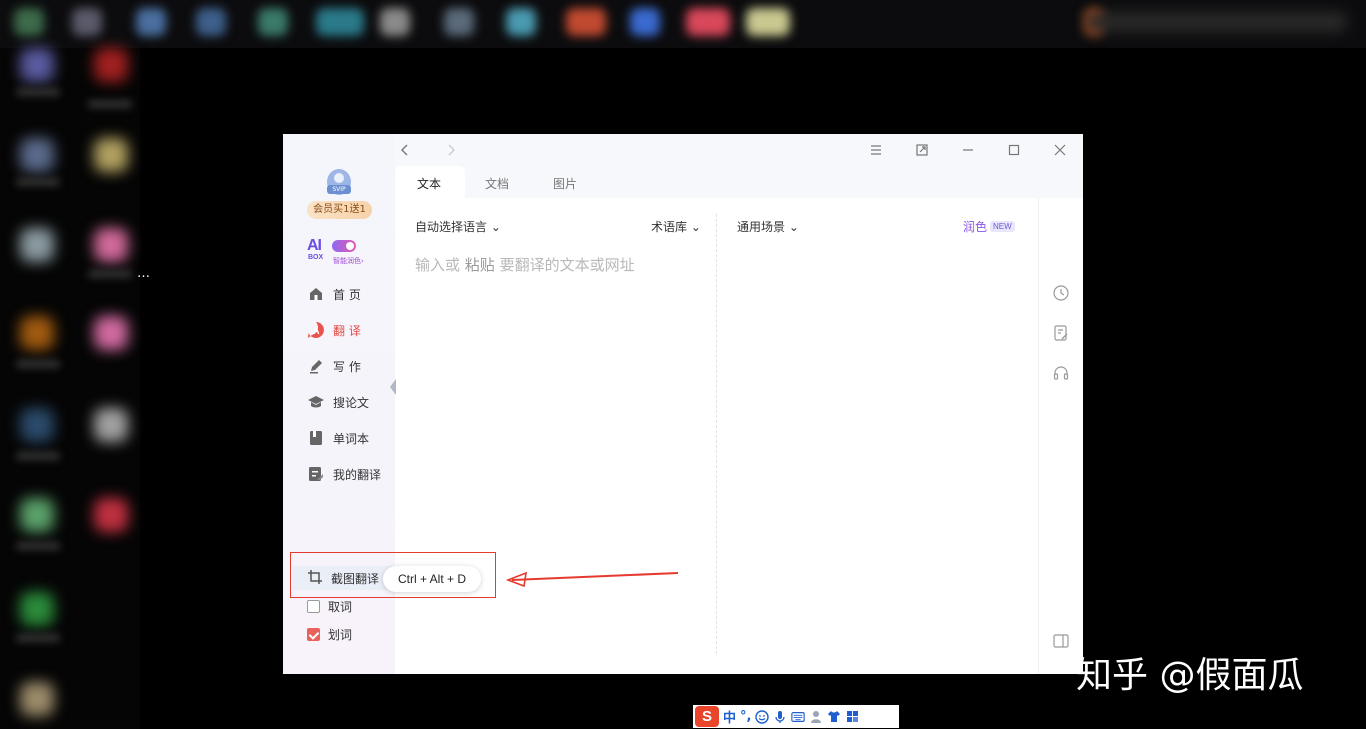 This screenshot has height=729, width=1366. Describe the element at coordinates (852, 717) in the screenshot. I see `toolbox-grid-icon` at that location.